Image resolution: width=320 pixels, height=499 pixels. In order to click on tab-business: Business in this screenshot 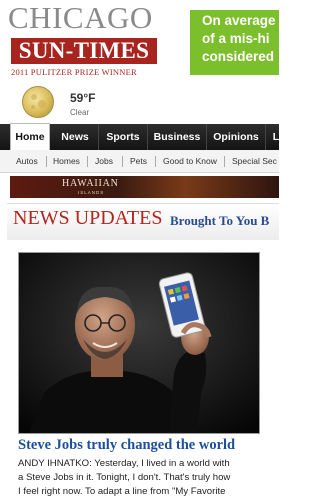, I will do `click(177, 137)`.